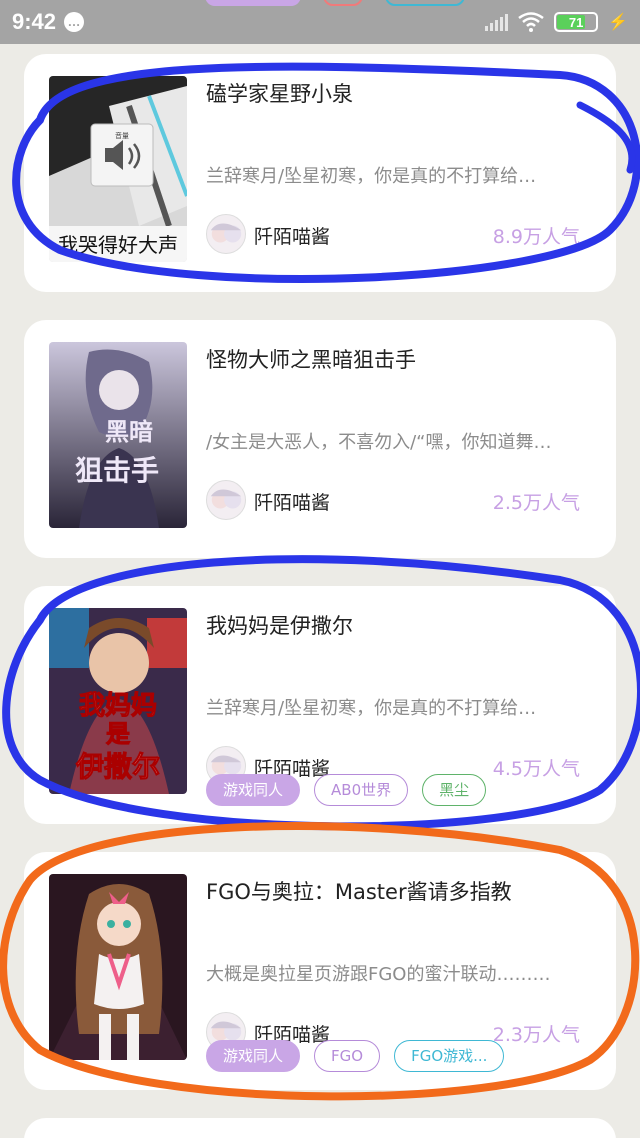 The image size is (640, 1138). What do you see at coordinates (117, 470) in the screenshot?
I see `svg-text: 狙击手` at bounding box center [117, 470].